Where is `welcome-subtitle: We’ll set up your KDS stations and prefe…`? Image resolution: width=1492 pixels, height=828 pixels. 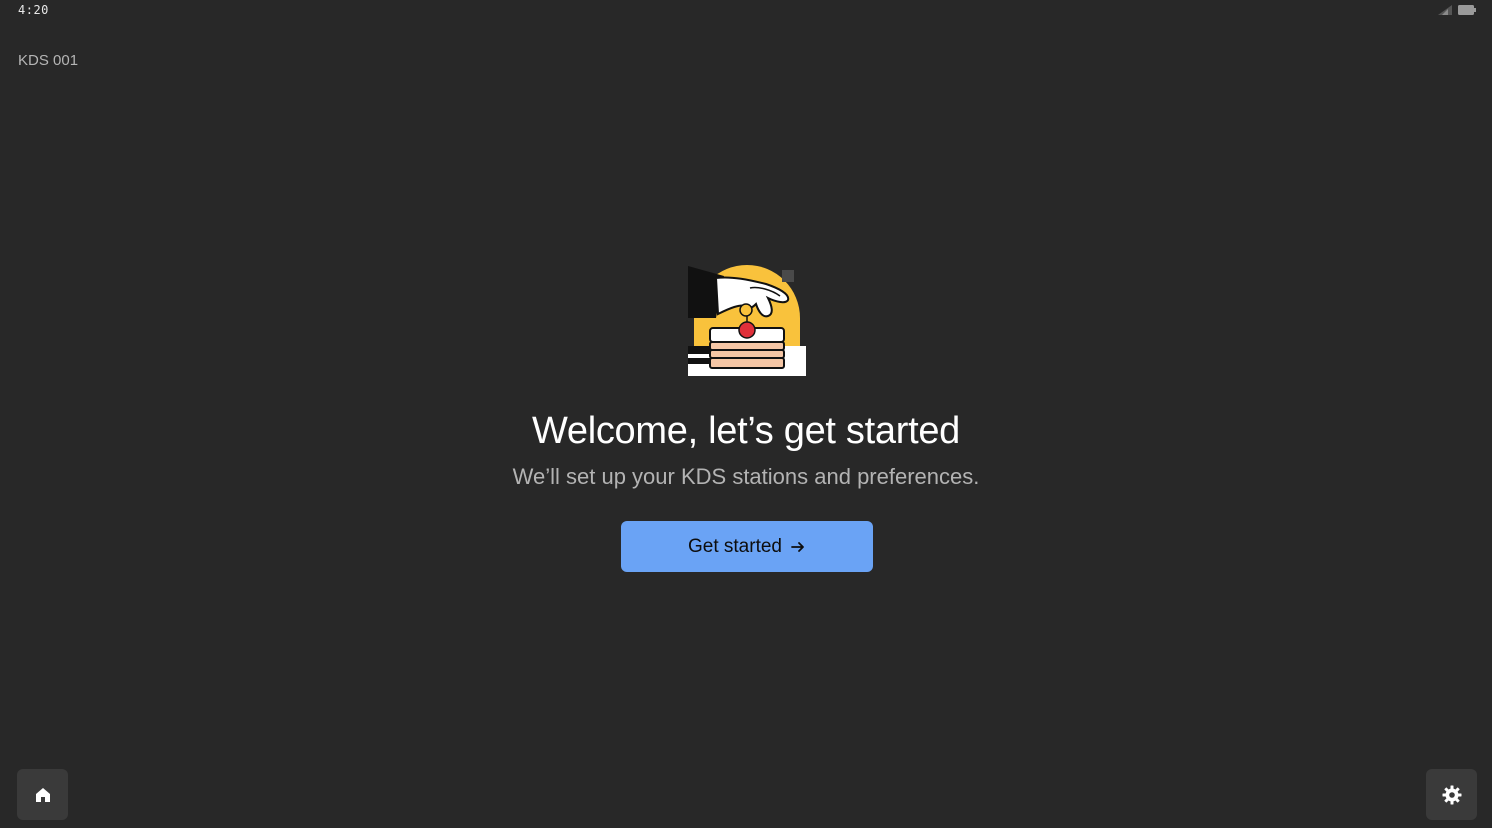
welcome-subtitle: We’ll set up your KDS stations and prefe… is located at coordinates (746, 476).